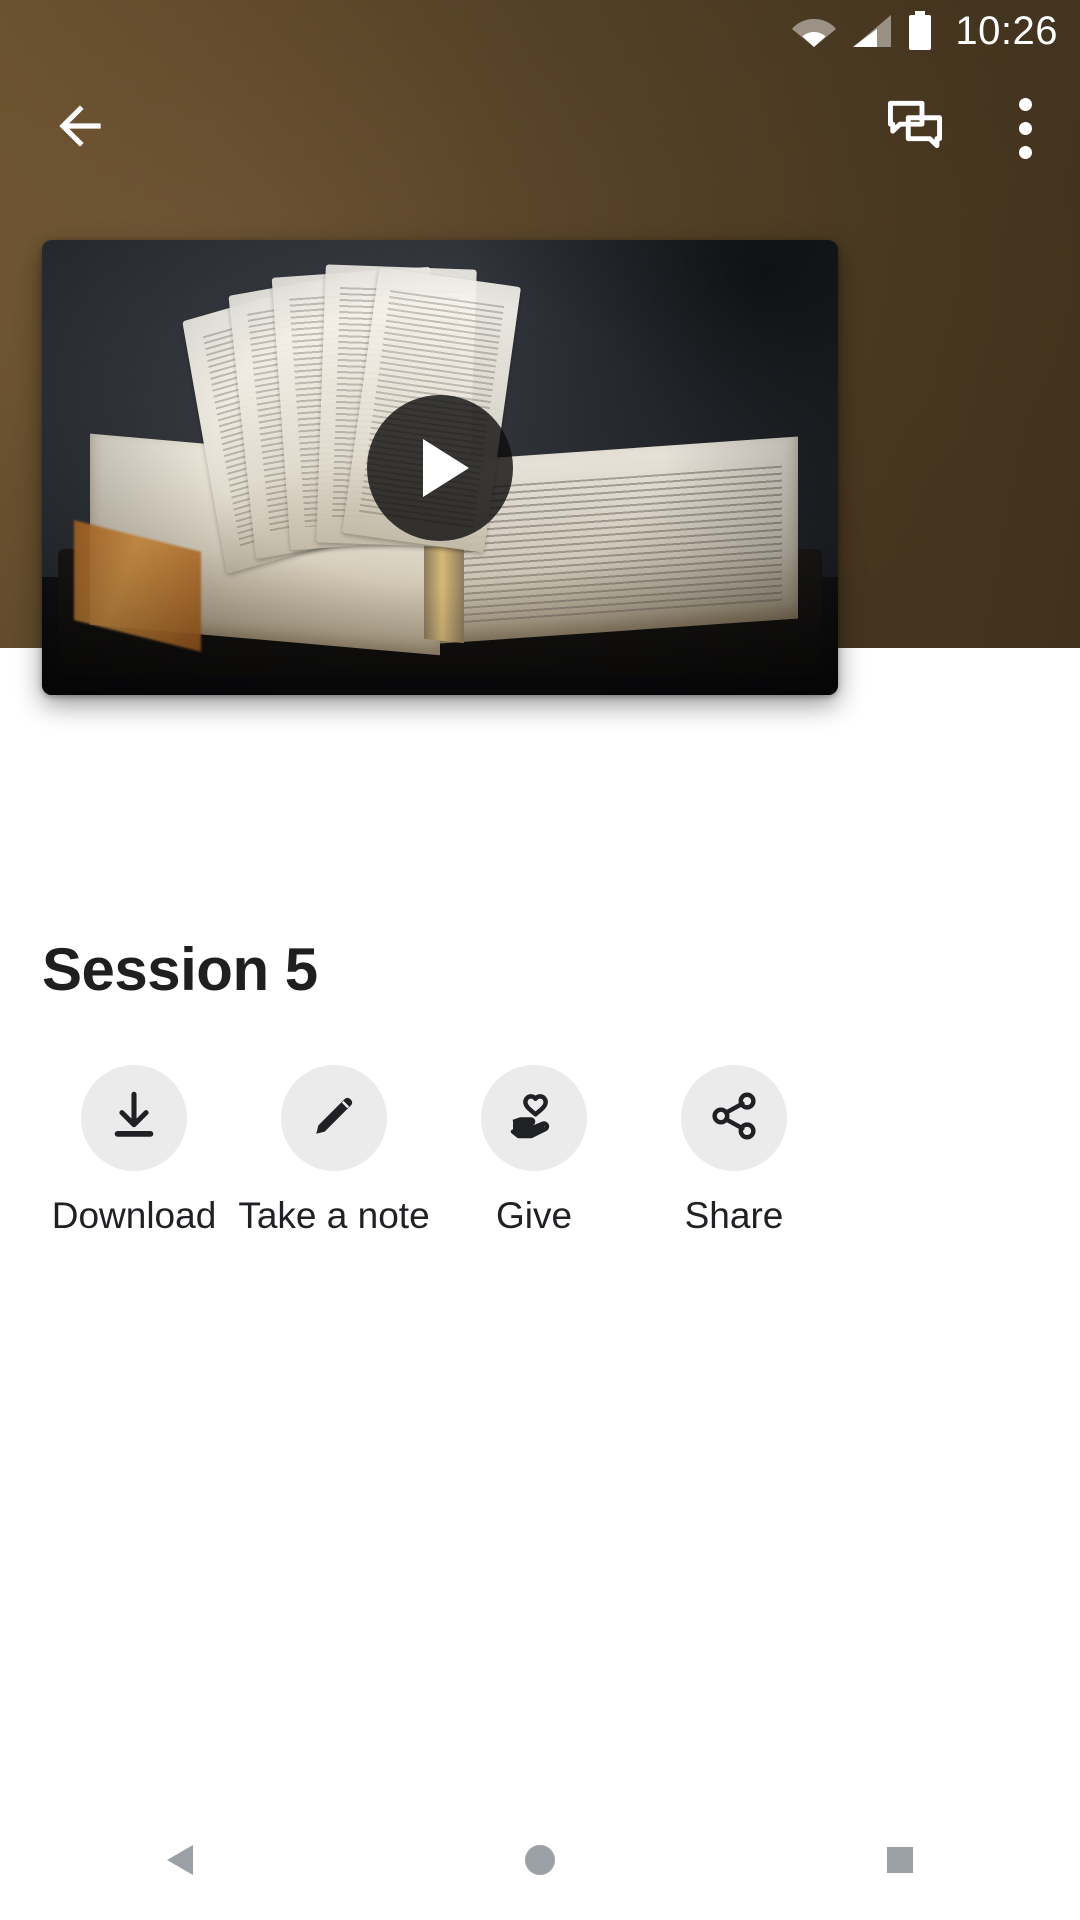 The image size is (1080, 1920). What do you see at coordinates (540, 31) in the screenshot?
I see `status-bar: 10:26` at bounding box center [540, 31].